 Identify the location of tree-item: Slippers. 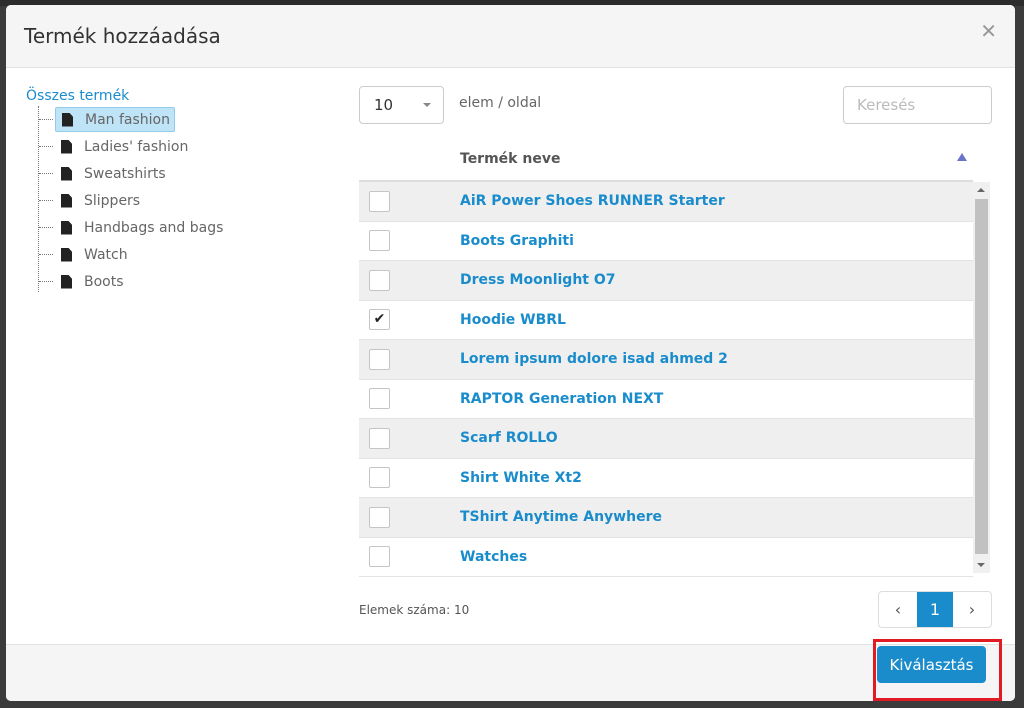
(133, 200).